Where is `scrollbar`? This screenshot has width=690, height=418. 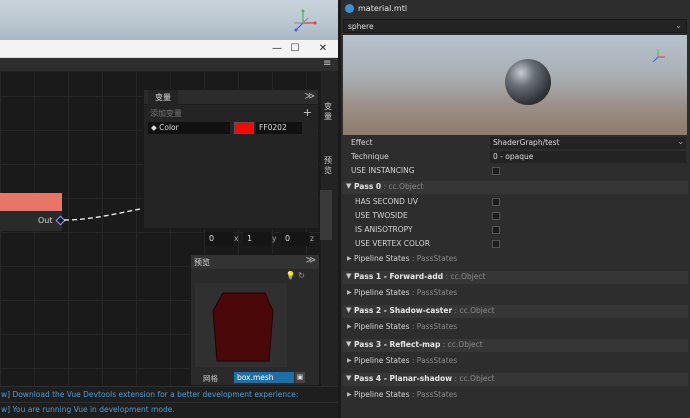
scrollbar is located at coordinates (326, 215).